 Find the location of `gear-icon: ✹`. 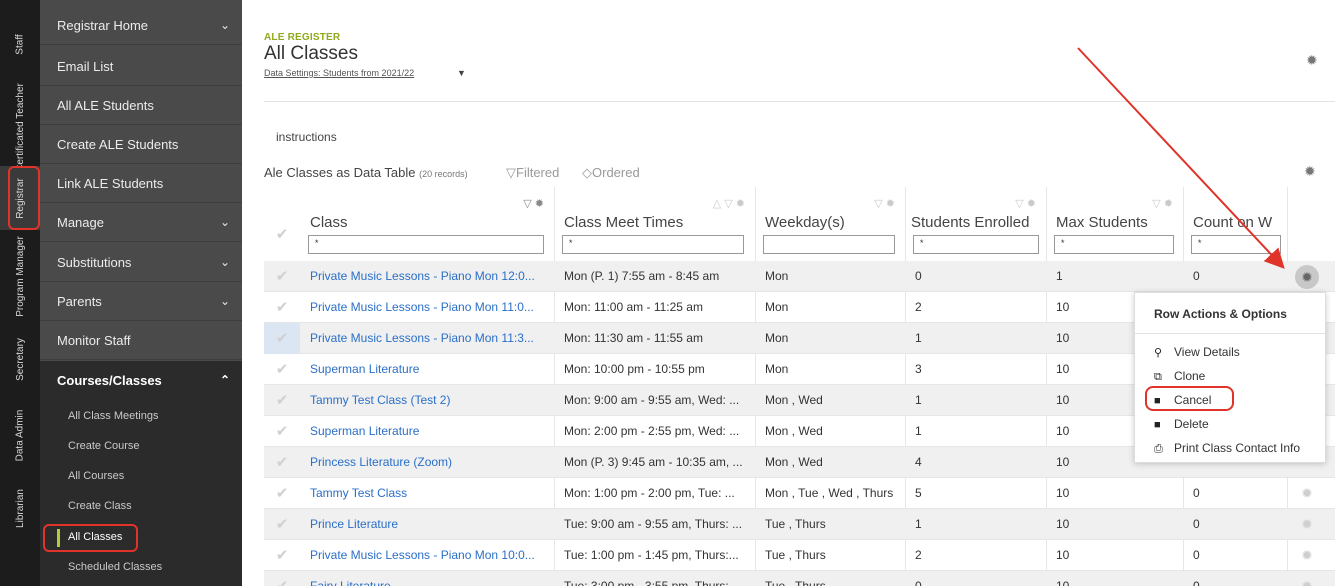

gear-icon: ✹ is located at coordinates (1312, 60).